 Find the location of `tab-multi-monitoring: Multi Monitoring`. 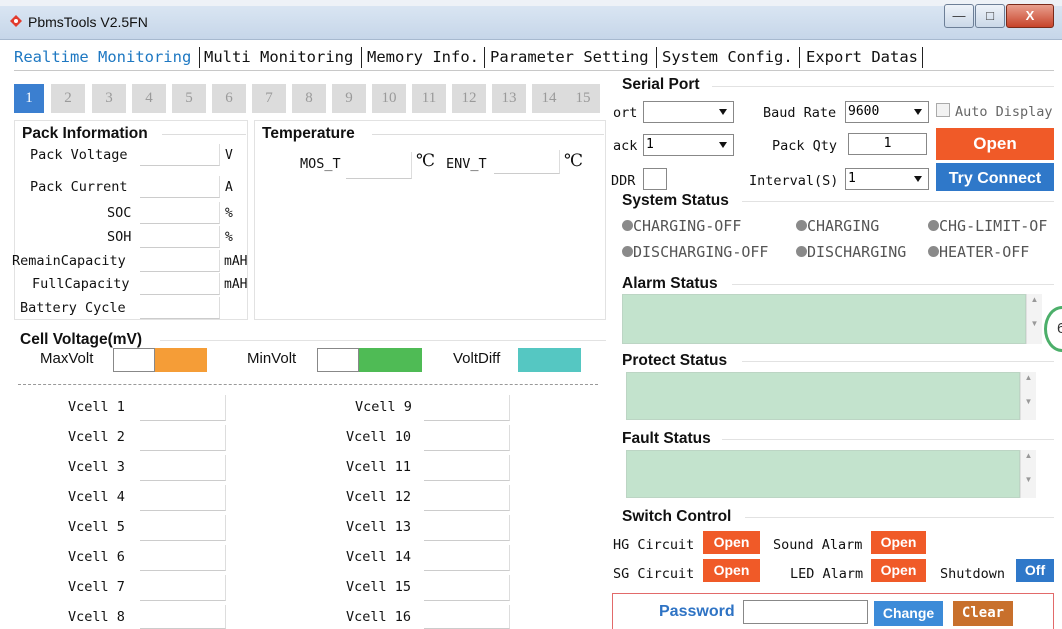

tab-multi-monitoring: Multi Monitoring is located at coordinates (278, 57).